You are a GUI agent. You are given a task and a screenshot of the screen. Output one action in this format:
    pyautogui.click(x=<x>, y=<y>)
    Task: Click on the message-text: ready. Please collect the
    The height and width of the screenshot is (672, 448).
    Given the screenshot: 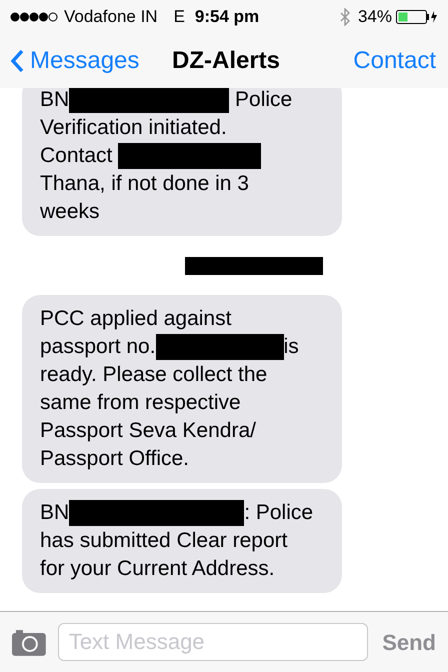 What is the action you would take?
    pyautogui.click(x=154, y=375)
    